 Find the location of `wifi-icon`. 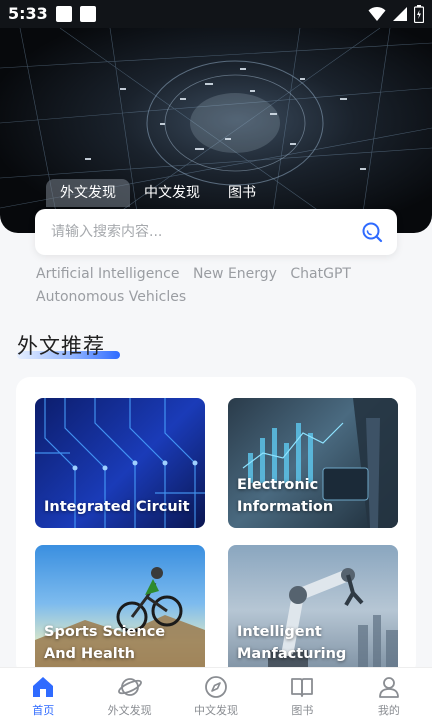

wifi-icon is located at coordinates (377, 13).